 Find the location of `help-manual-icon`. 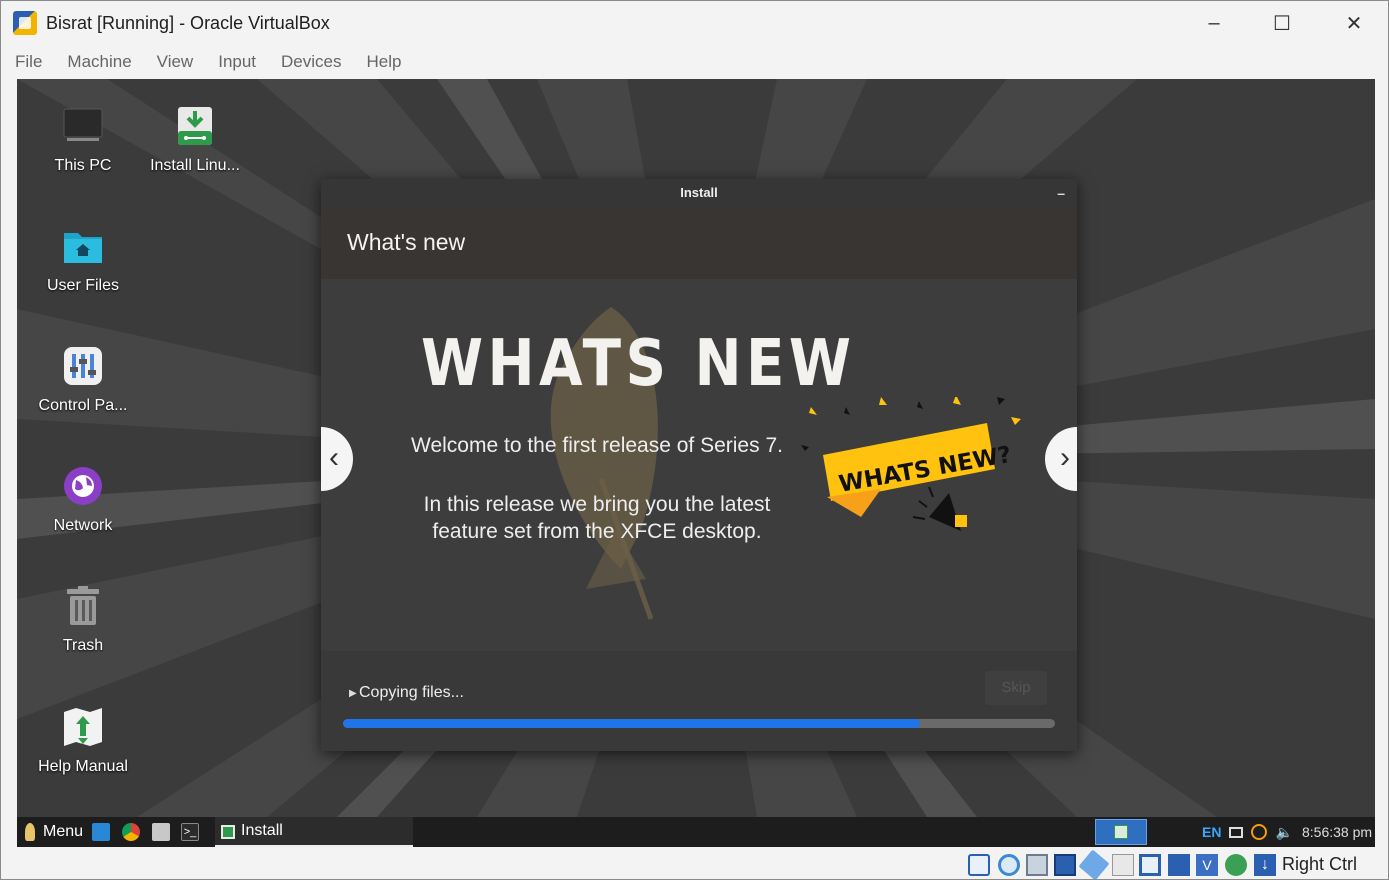

help-manual-icon is located at coordinates (83, 727).